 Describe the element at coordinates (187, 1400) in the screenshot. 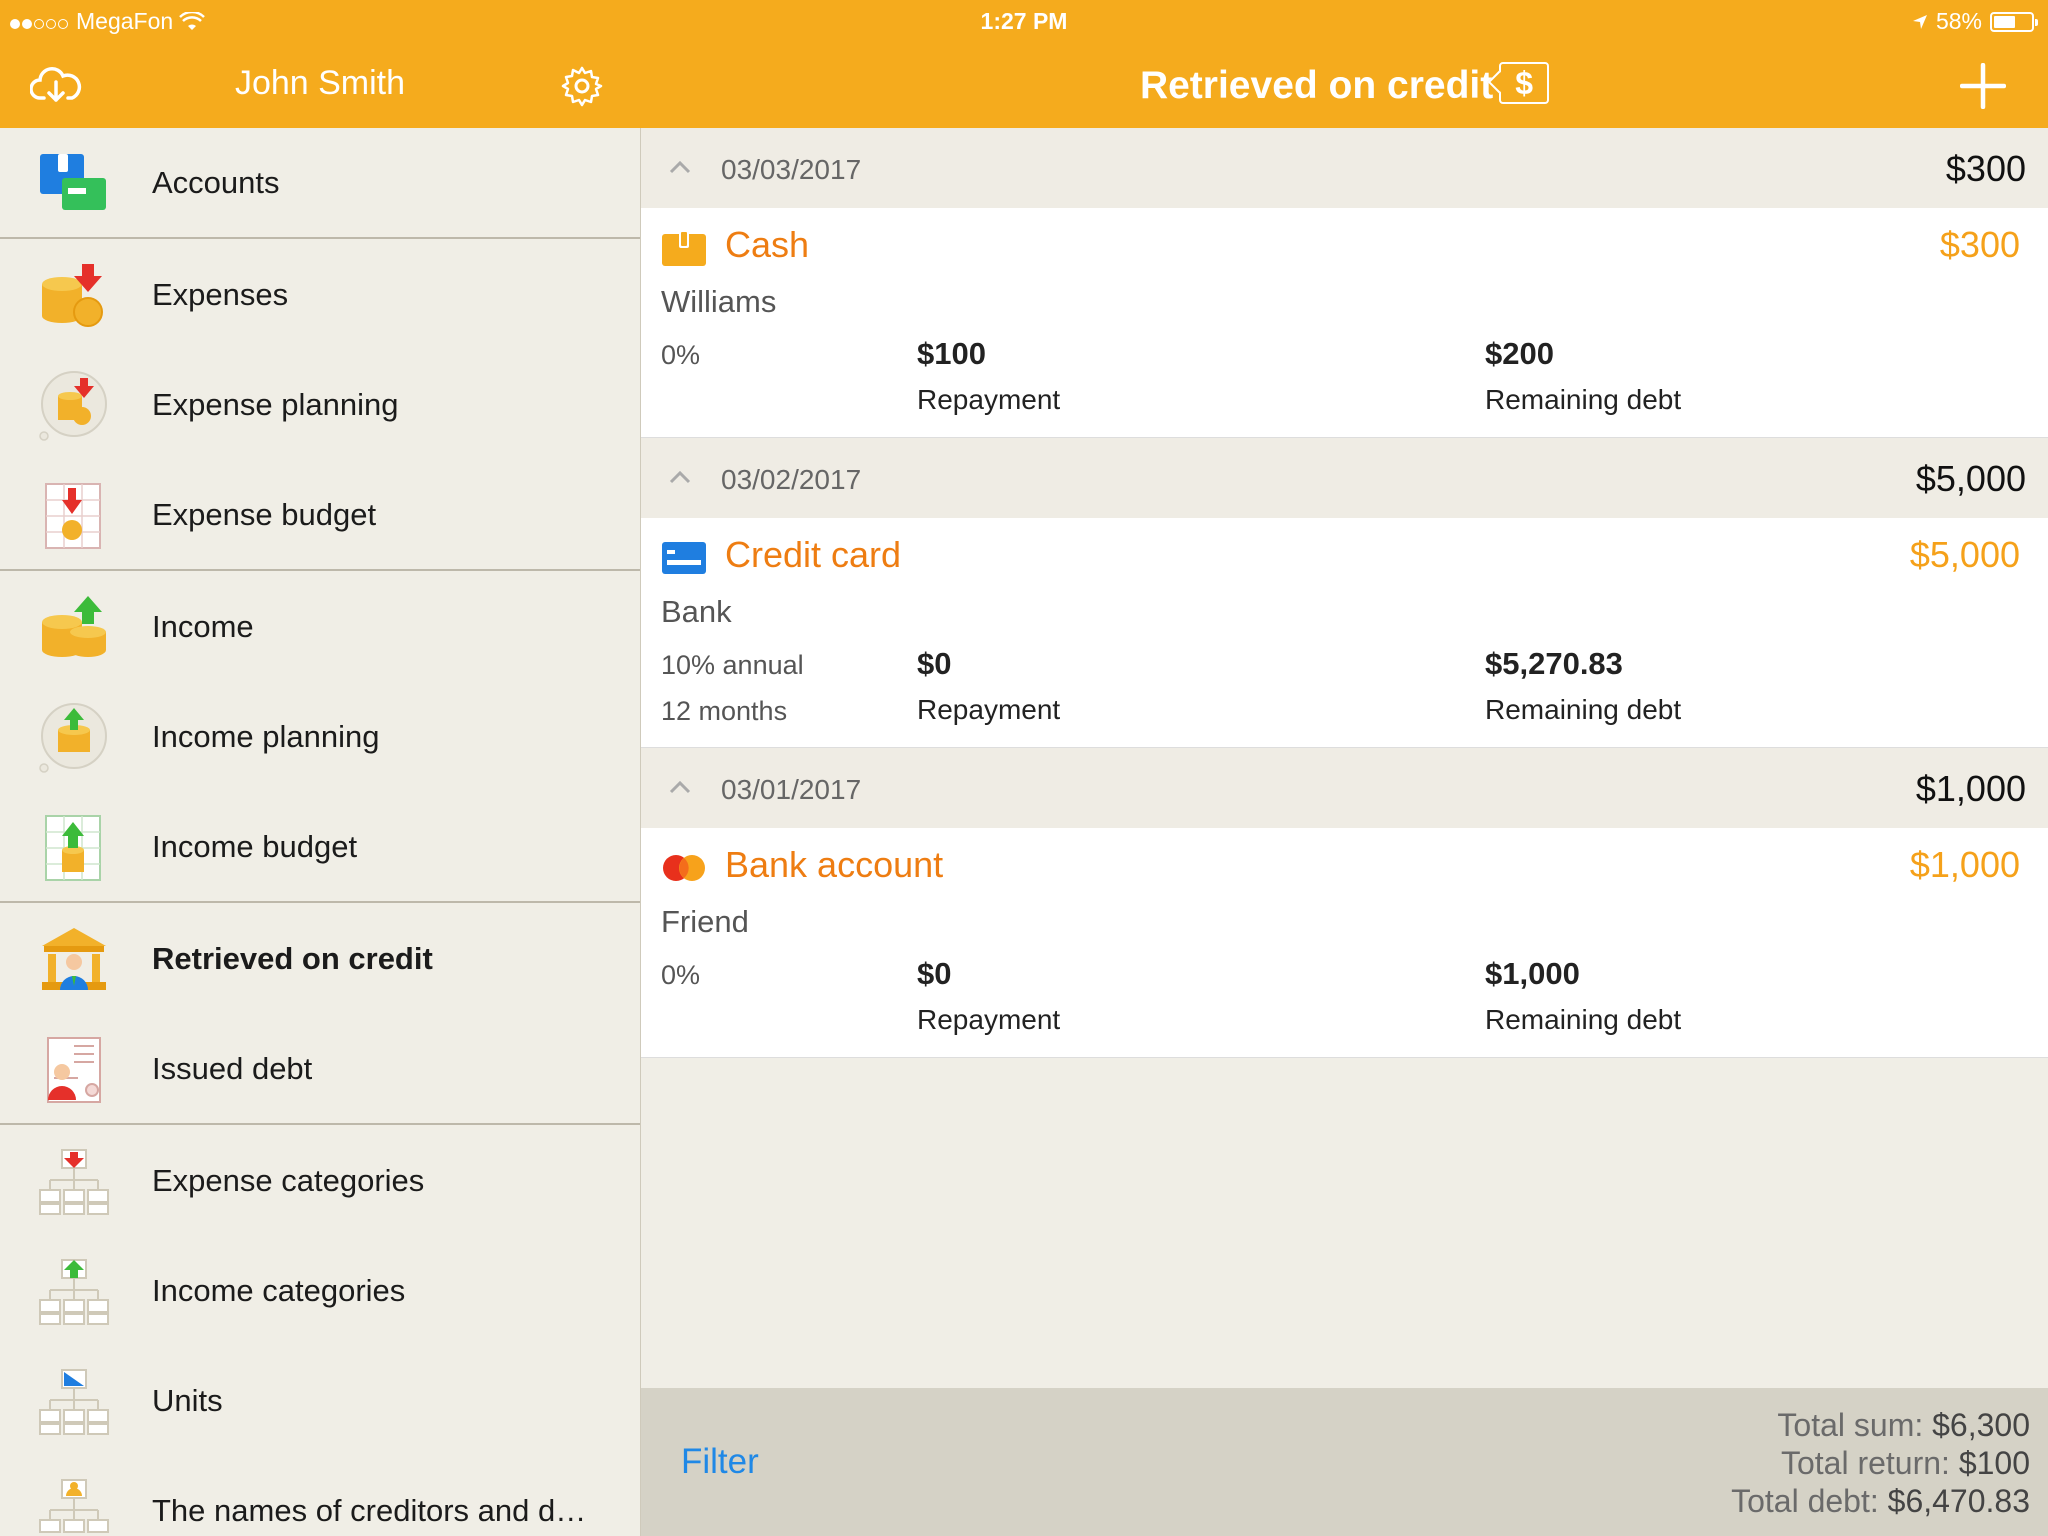

I see `sidebar-item-label: Units` at that location.